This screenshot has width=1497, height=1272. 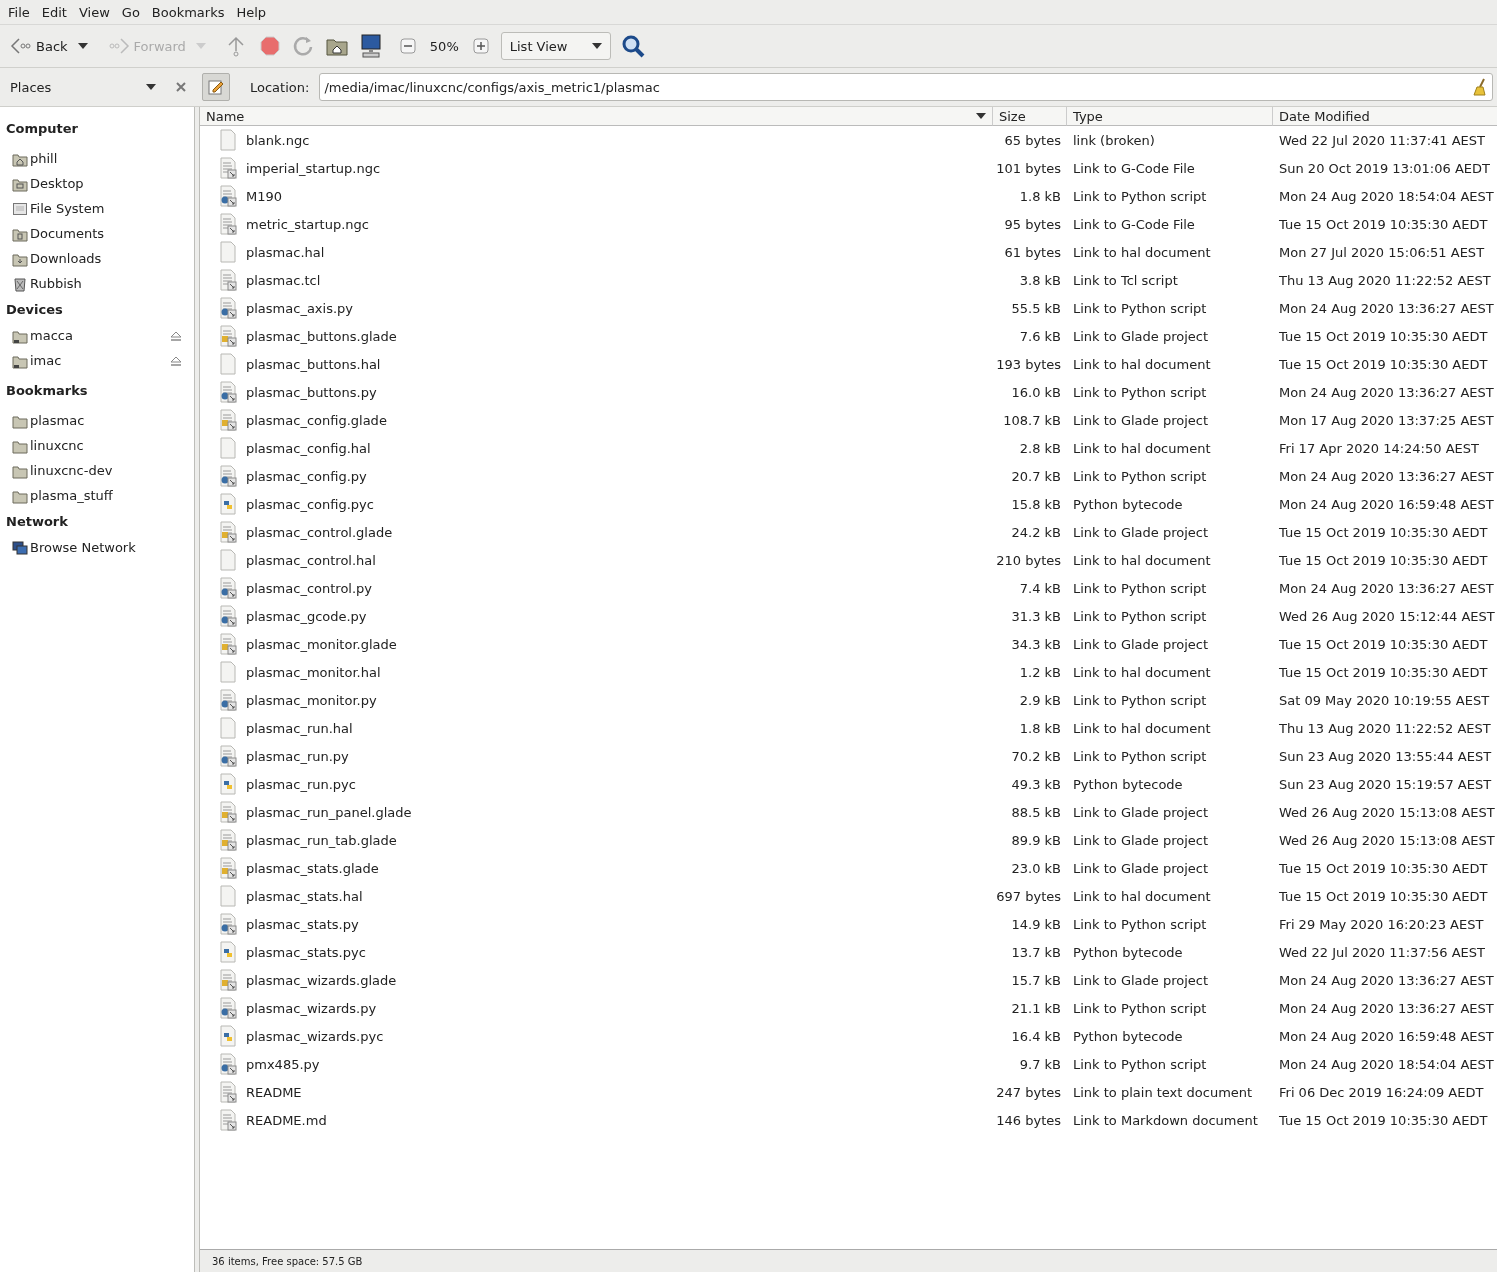 I want to click on file-name: plasmac_config.hal, so click(x=308, y=448).